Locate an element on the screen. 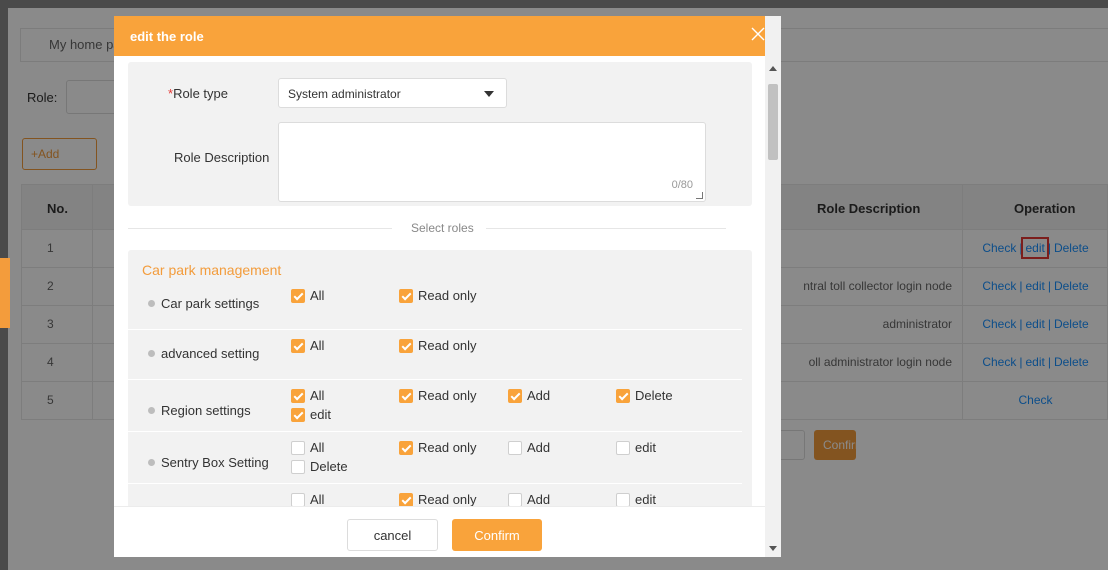 This screenshot has width=1108, height=570. scroll-down-icon is located at coordinates (773, 548).